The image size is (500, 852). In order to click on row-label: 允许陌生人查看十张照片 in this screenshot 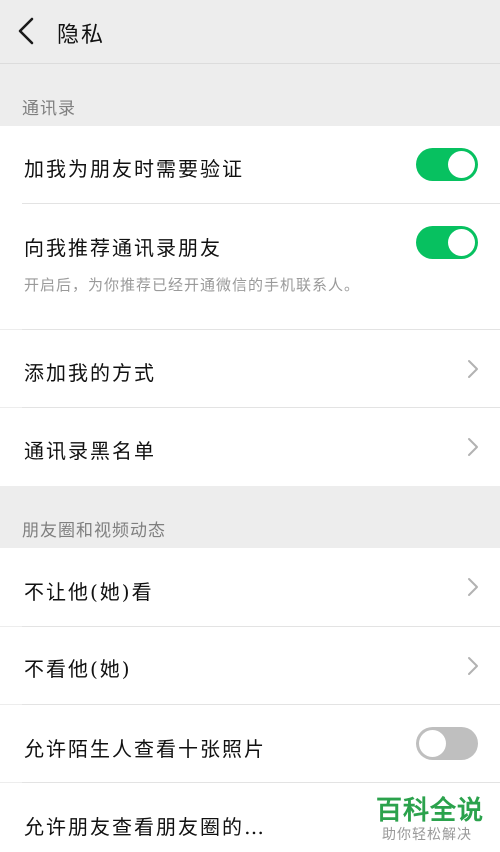, I will do `click(145, 749)`.